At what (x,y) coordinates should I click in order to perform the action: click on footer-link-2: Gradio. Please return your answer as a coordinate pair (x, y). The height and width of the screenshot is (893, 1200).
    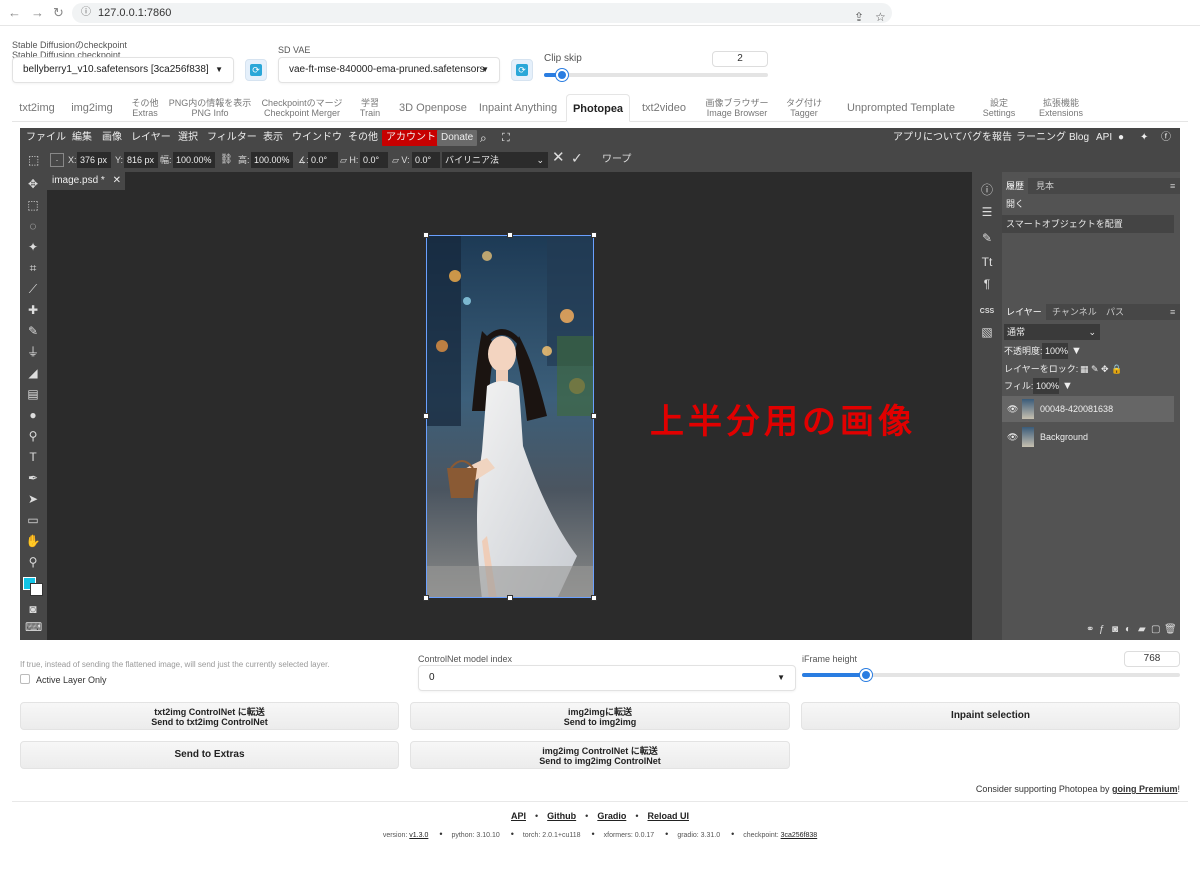
    Looking at the image, I should click on (611, 816).